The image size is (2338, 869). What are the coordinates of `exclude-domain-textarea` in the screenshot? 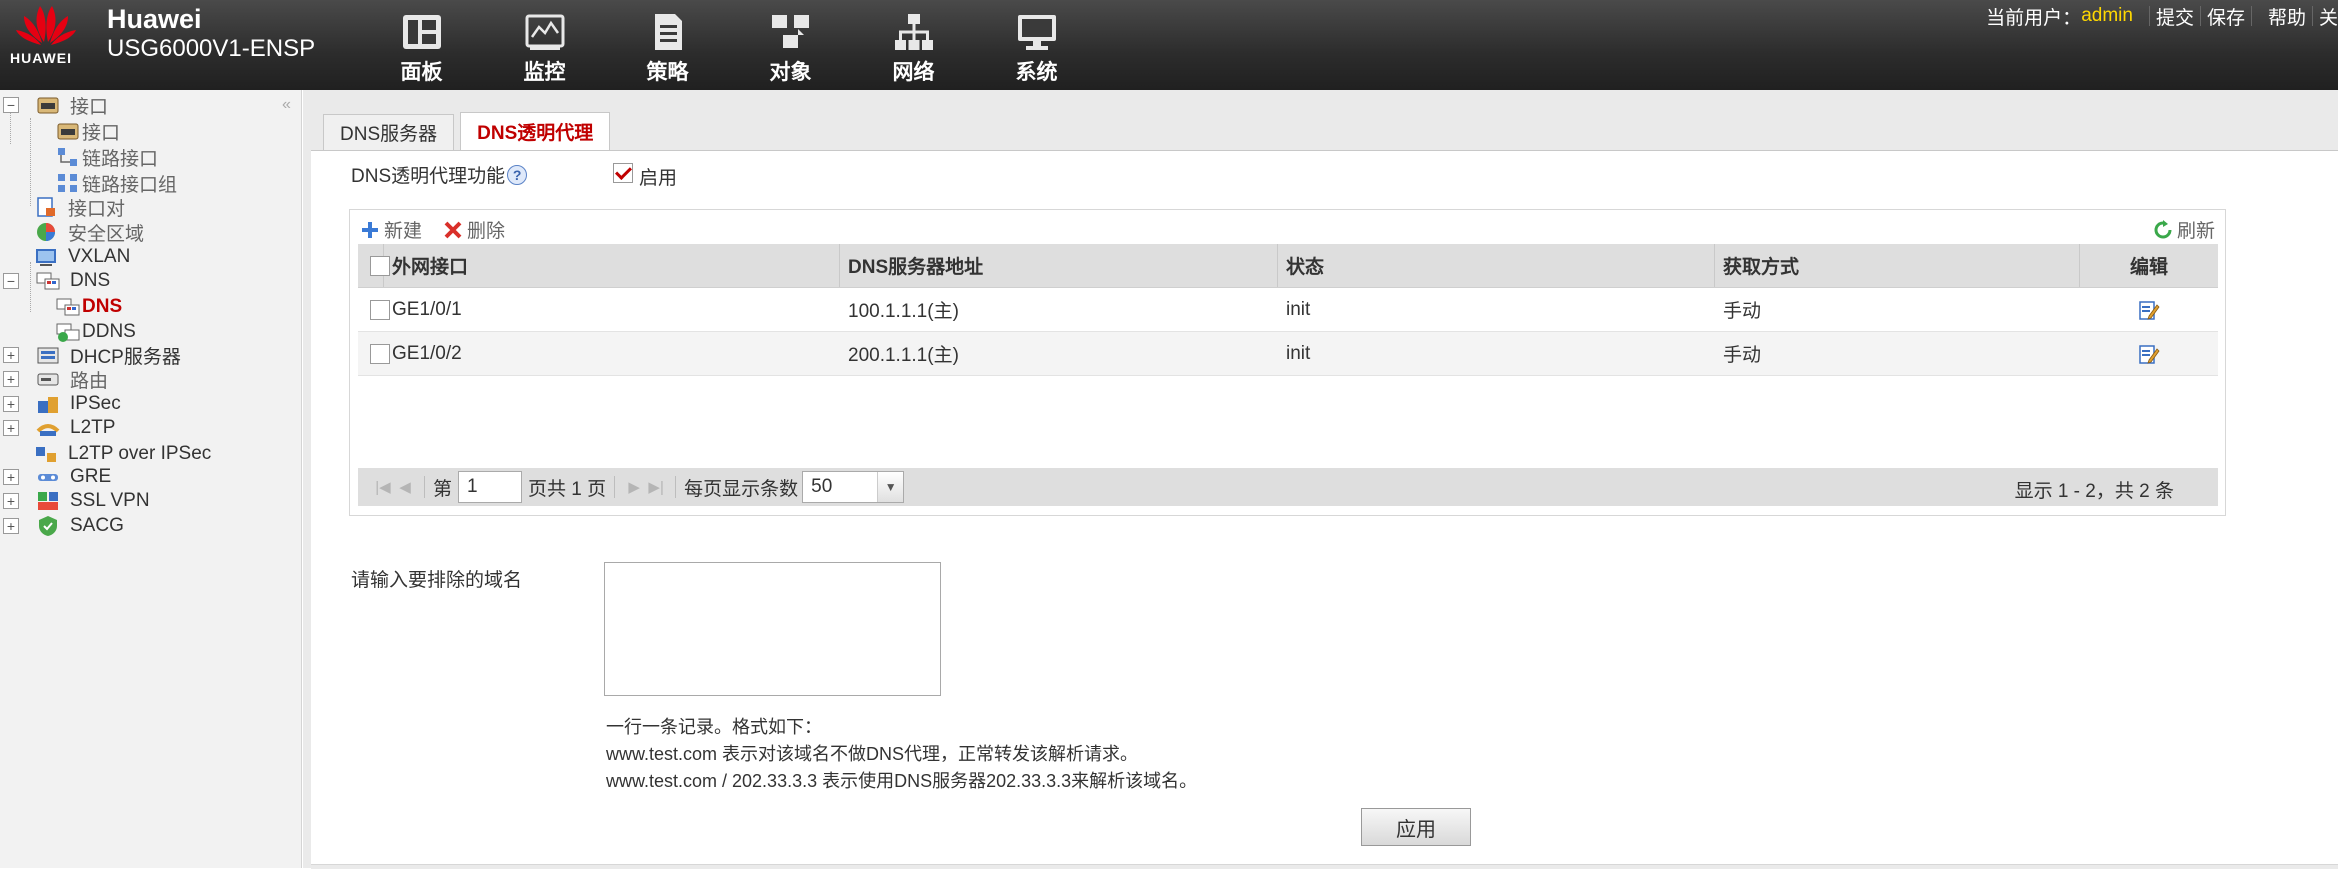 It's located at (772, 629).